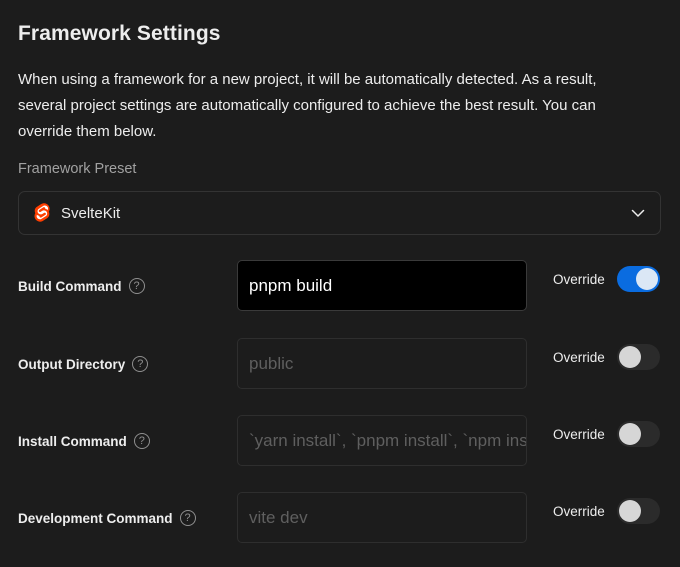  I want to click on svelte-logo-icon, so click(42, 213).